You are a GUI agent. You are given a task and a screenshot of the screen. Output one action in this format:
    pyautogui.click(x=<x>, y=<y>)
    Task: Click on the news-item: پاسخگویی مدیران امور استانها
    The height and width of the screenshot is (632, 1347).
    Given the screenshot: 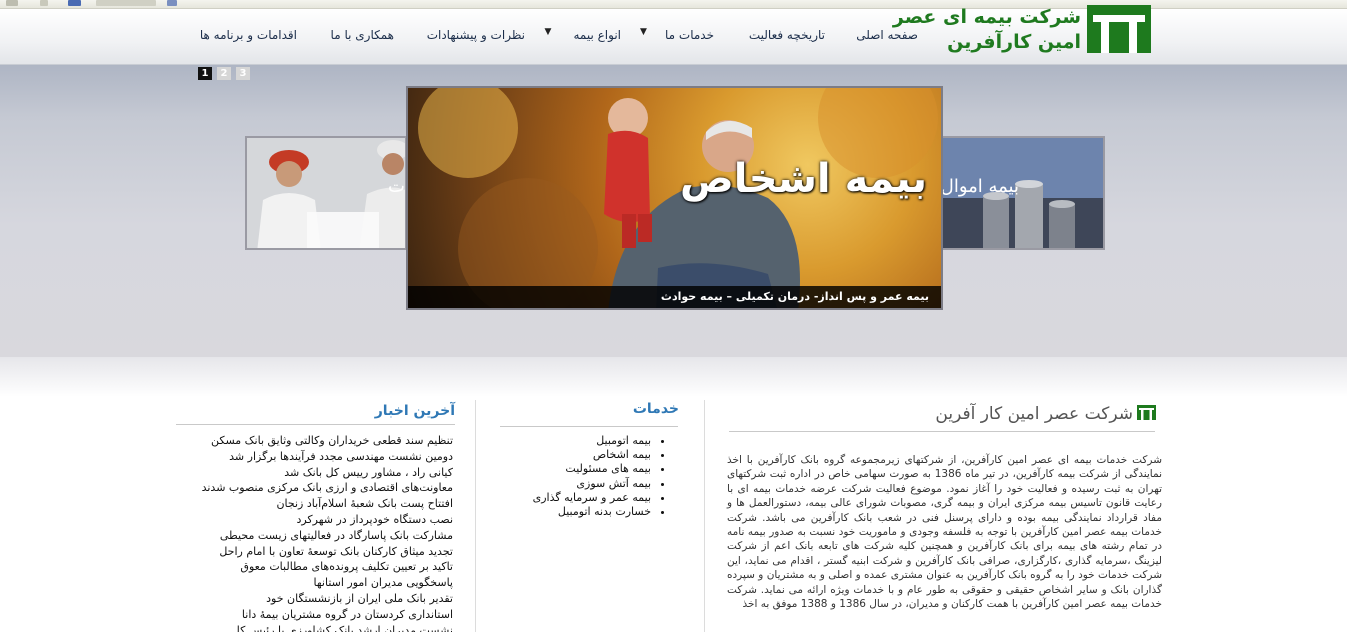 What is the action you would take?
    pyautogui.click(x=327, y=583)
    